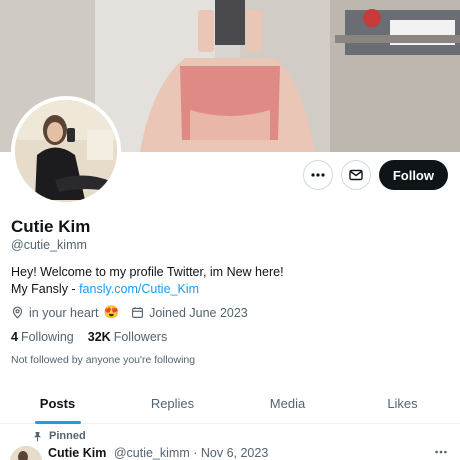 The image size is (460, 460). I want to click on bio-link-prefix: My Fansly -, so click(45, 289).